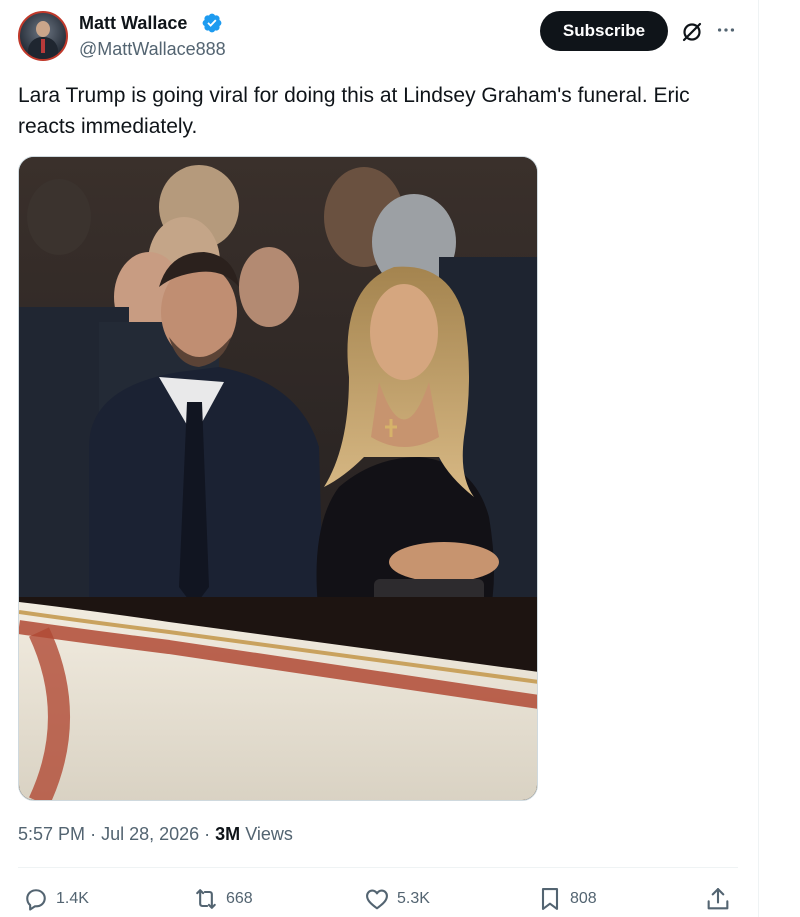  Describe the element at coordinates (212, 23) in the screenshot. I see `verified-icon` at that location.